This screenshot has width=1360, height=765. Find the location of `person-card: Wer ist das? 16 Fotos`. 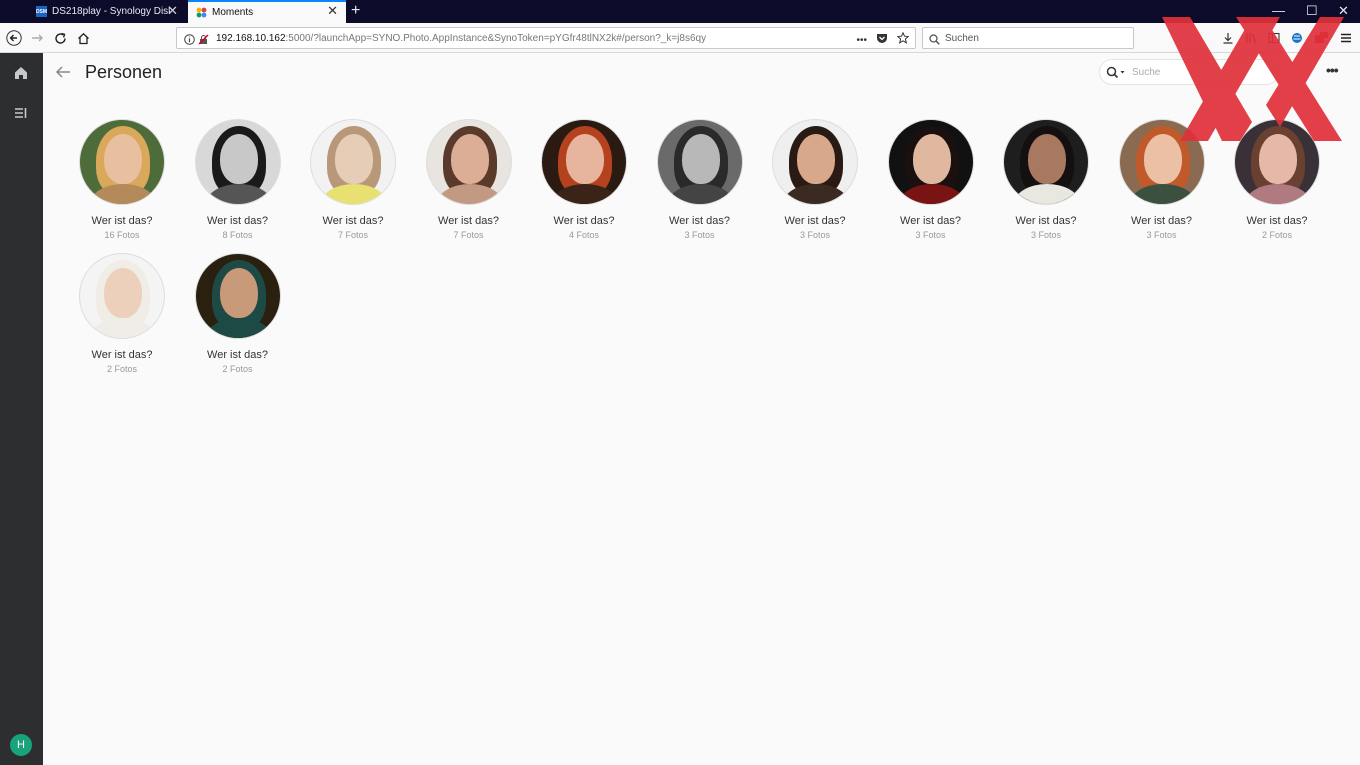

person-card: Wer ist das? 16 Fotos is located at coordinates (122, 179).